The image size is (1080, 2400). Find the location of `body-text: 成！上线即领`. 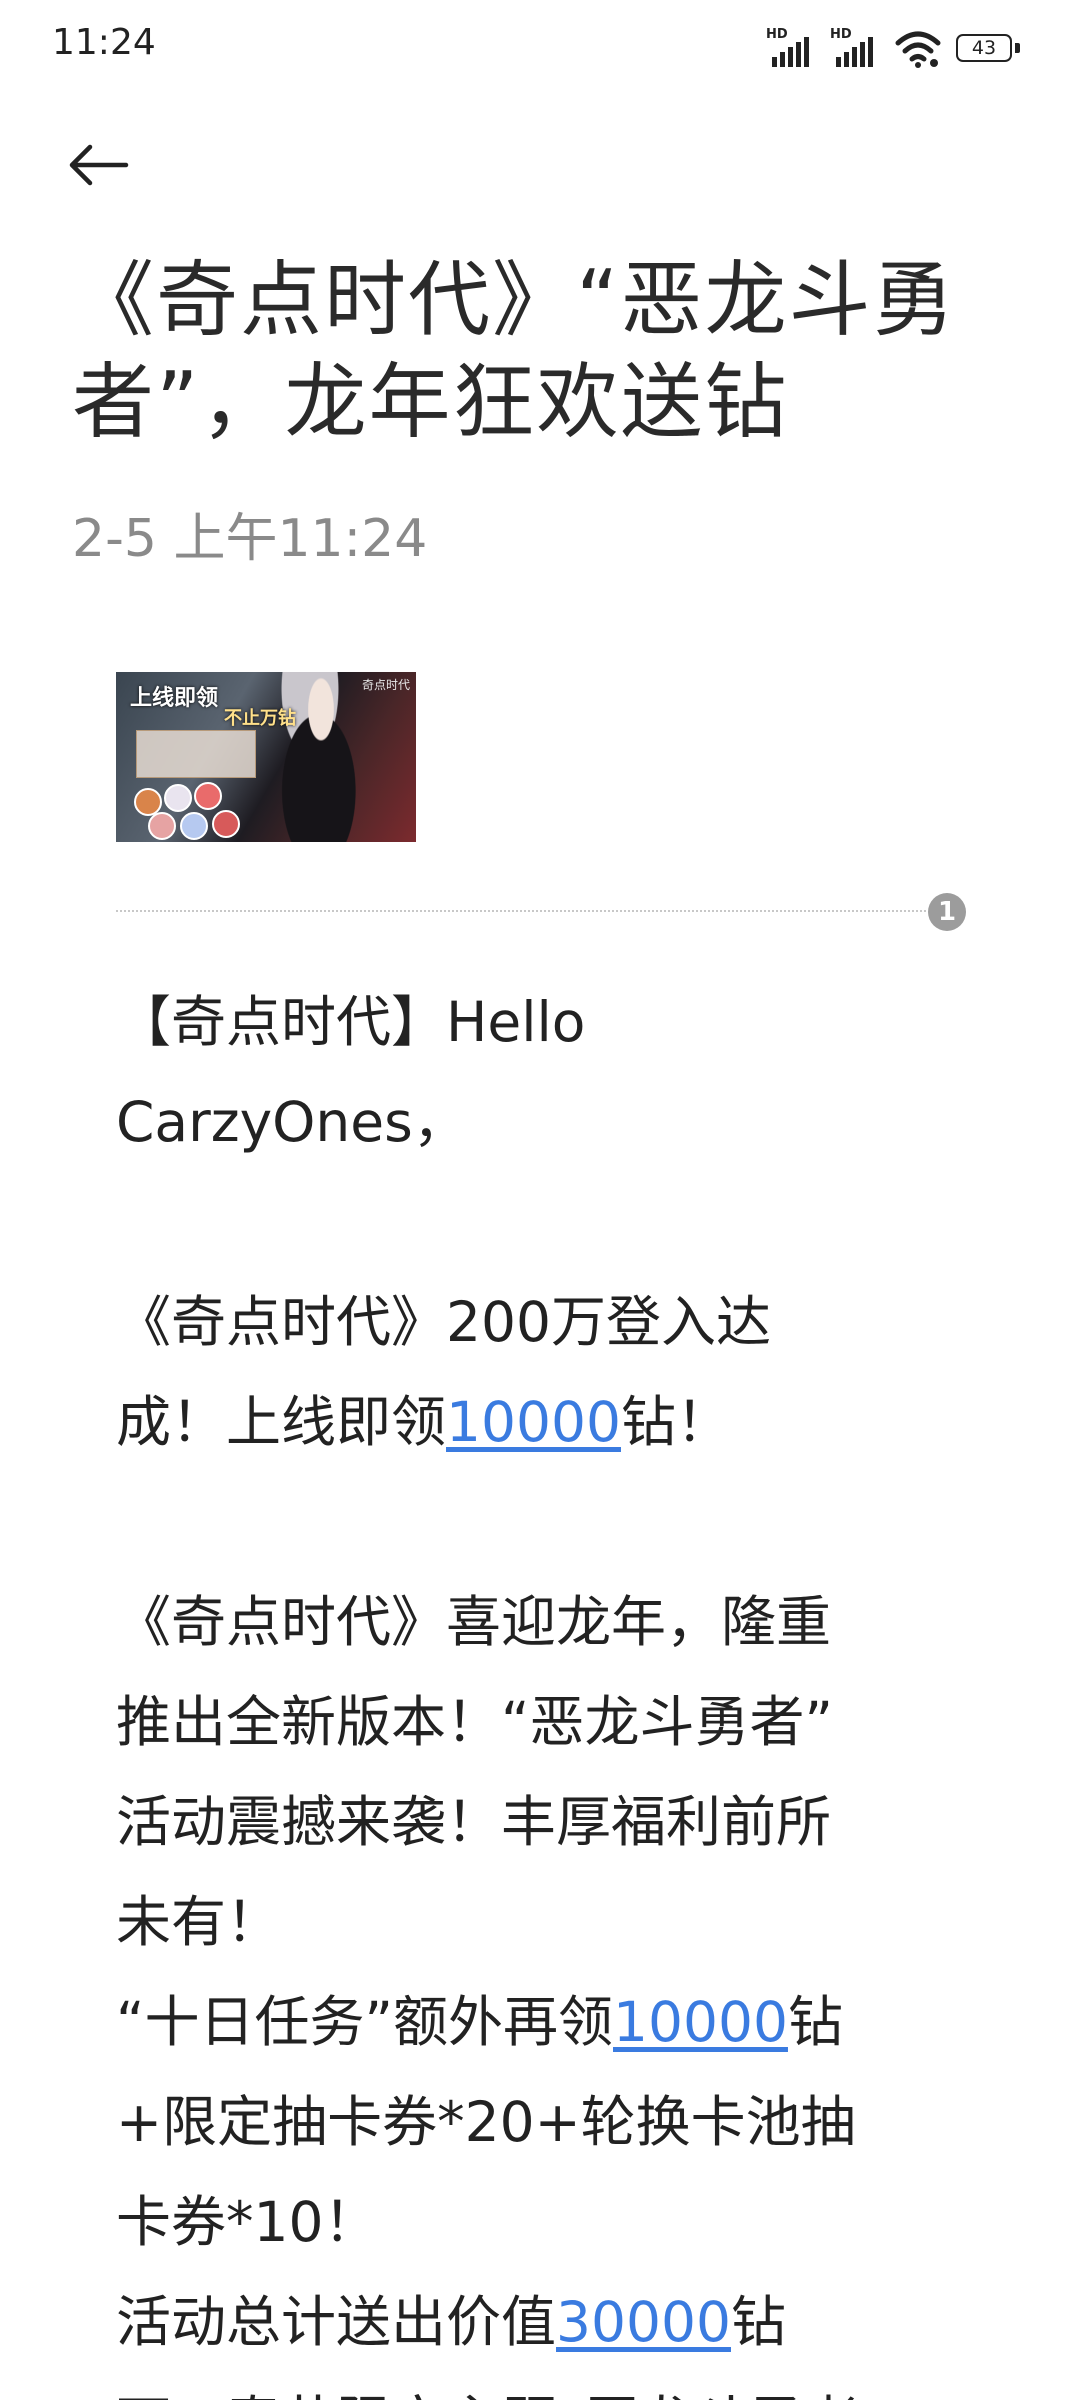

body-text: 成！上线即领 is located at coordinates (281, 1422).